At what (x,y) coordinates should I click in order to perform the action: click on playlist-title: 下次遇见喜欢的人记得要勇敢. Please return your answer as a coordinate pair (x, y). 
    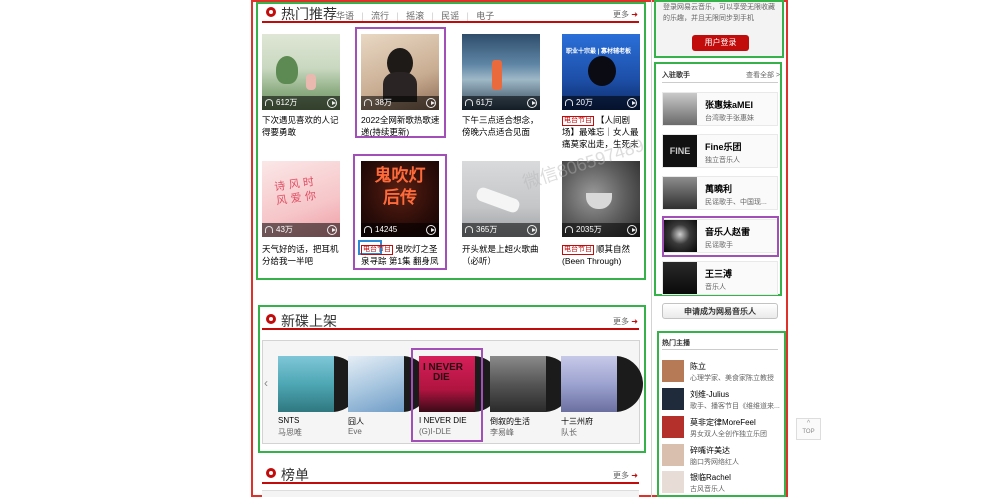
    Looking at the image, I should click on (302, 126).